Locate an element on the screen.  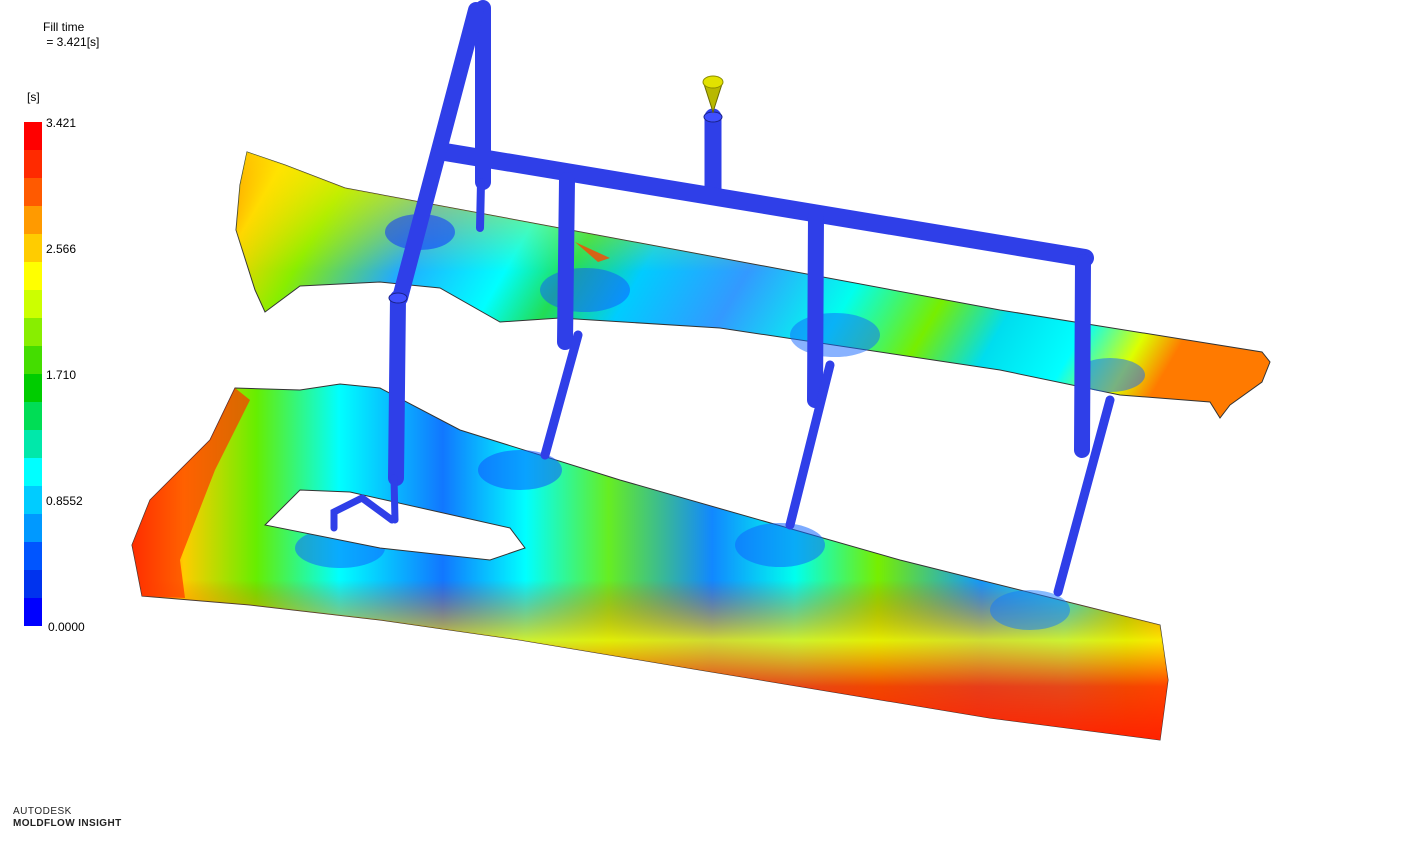
legend-tick-min: 0.0000 is located at coordinates (66, 627).